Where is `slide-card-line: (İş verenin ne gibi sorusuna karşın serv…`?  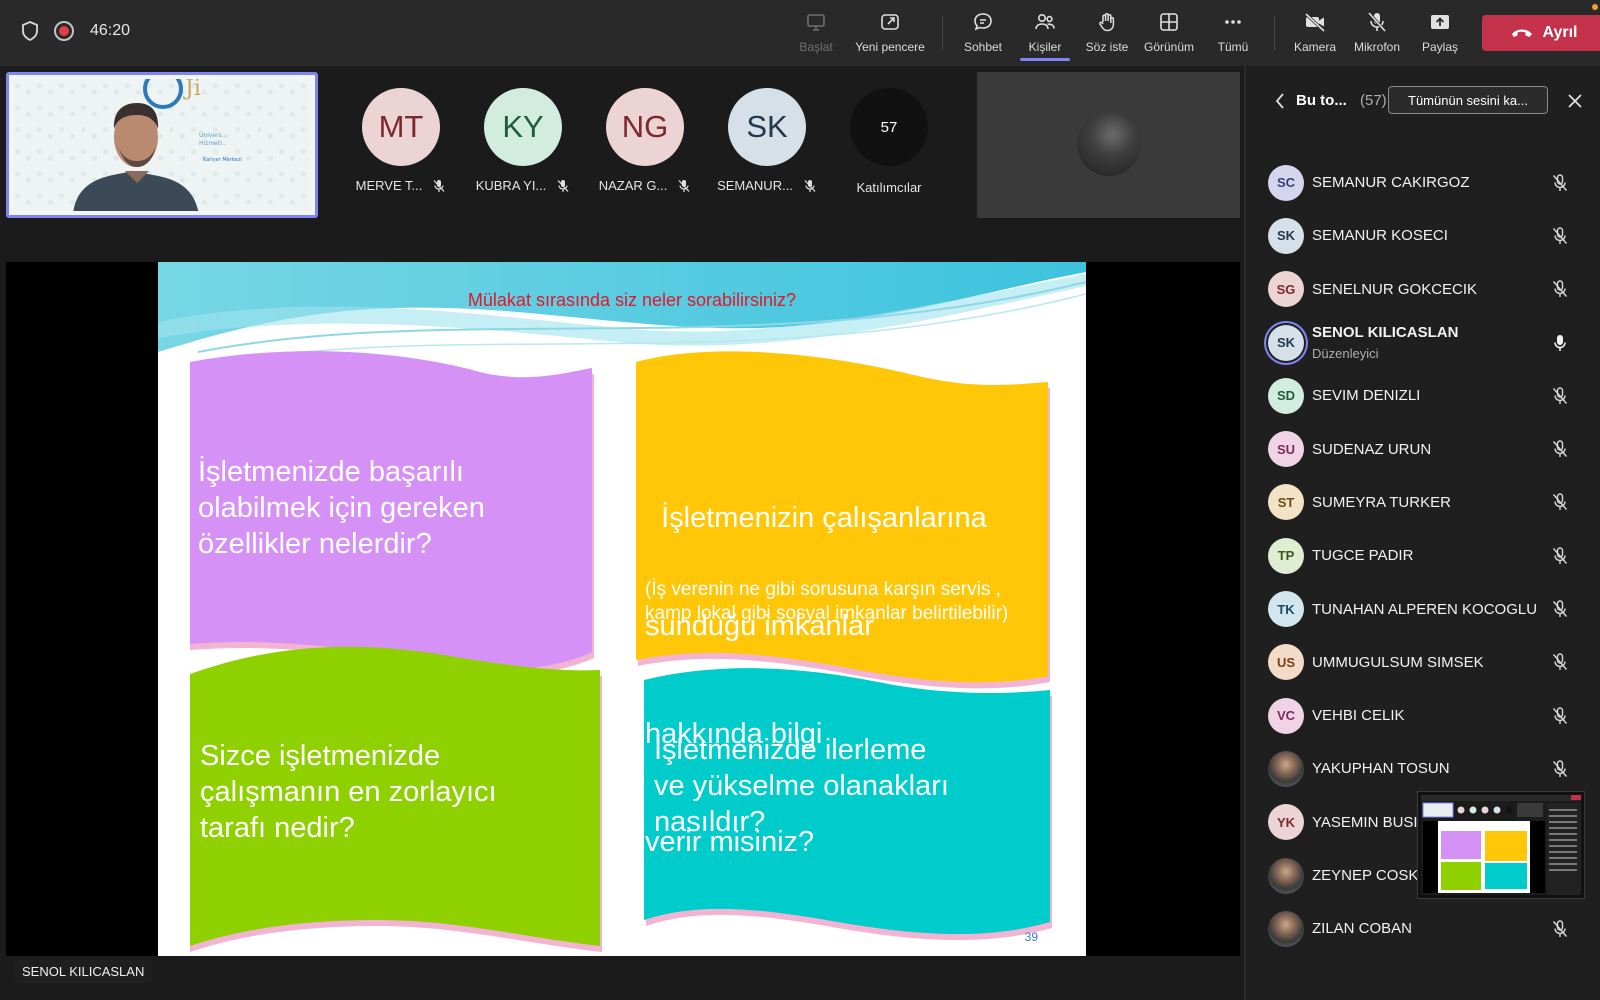
slide-card-line: (İş verenin ne gibi sorusuna karşın serv… is located at coordinates (823, 589).